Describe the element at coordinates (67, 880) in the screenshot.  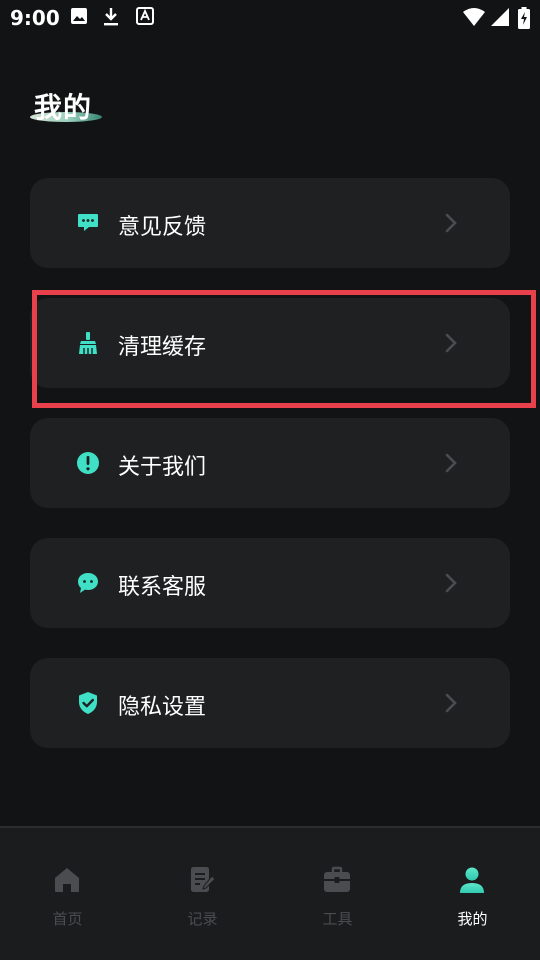
I see `home-icon` at that location.